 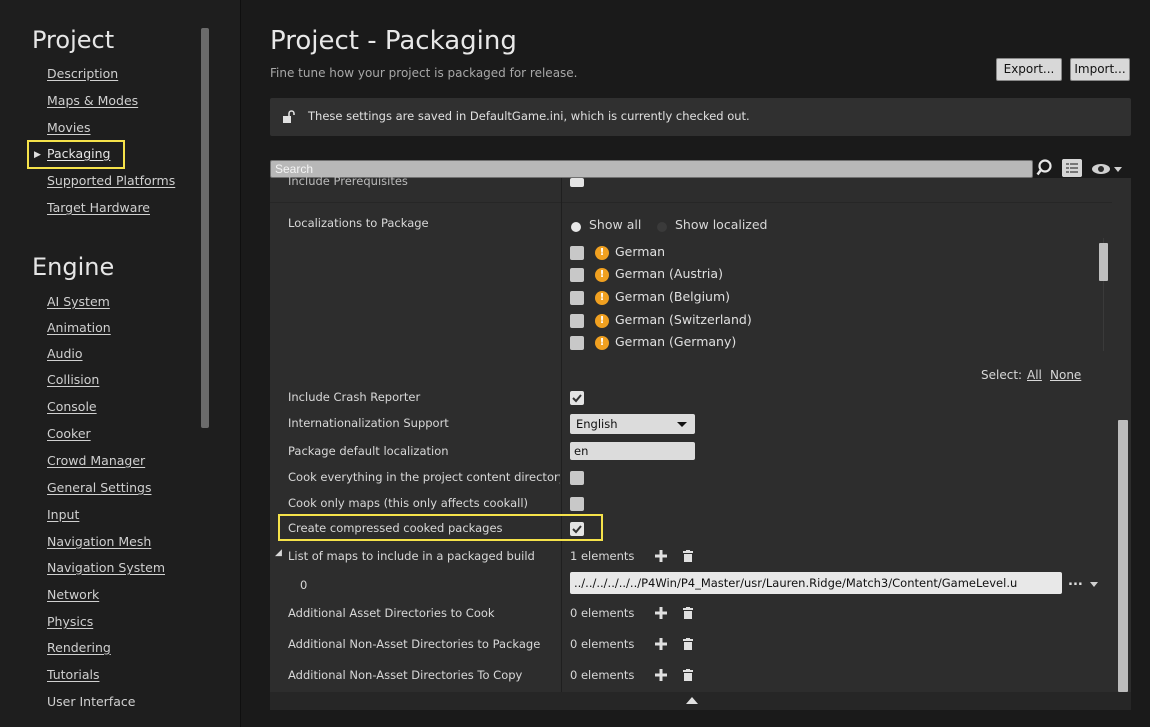 What do you see at coordinates (304, 585) in the screenshot?
I see `map-index: 0` at bounding box center [304, 585].